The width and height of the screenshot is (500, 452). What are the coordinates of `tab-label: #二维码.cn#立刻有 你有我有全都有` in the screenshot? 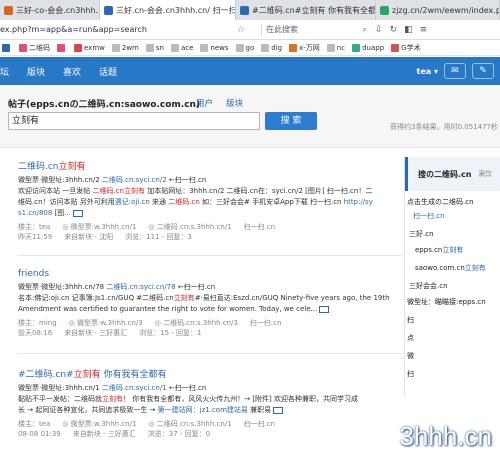 It's located at (314, 10).